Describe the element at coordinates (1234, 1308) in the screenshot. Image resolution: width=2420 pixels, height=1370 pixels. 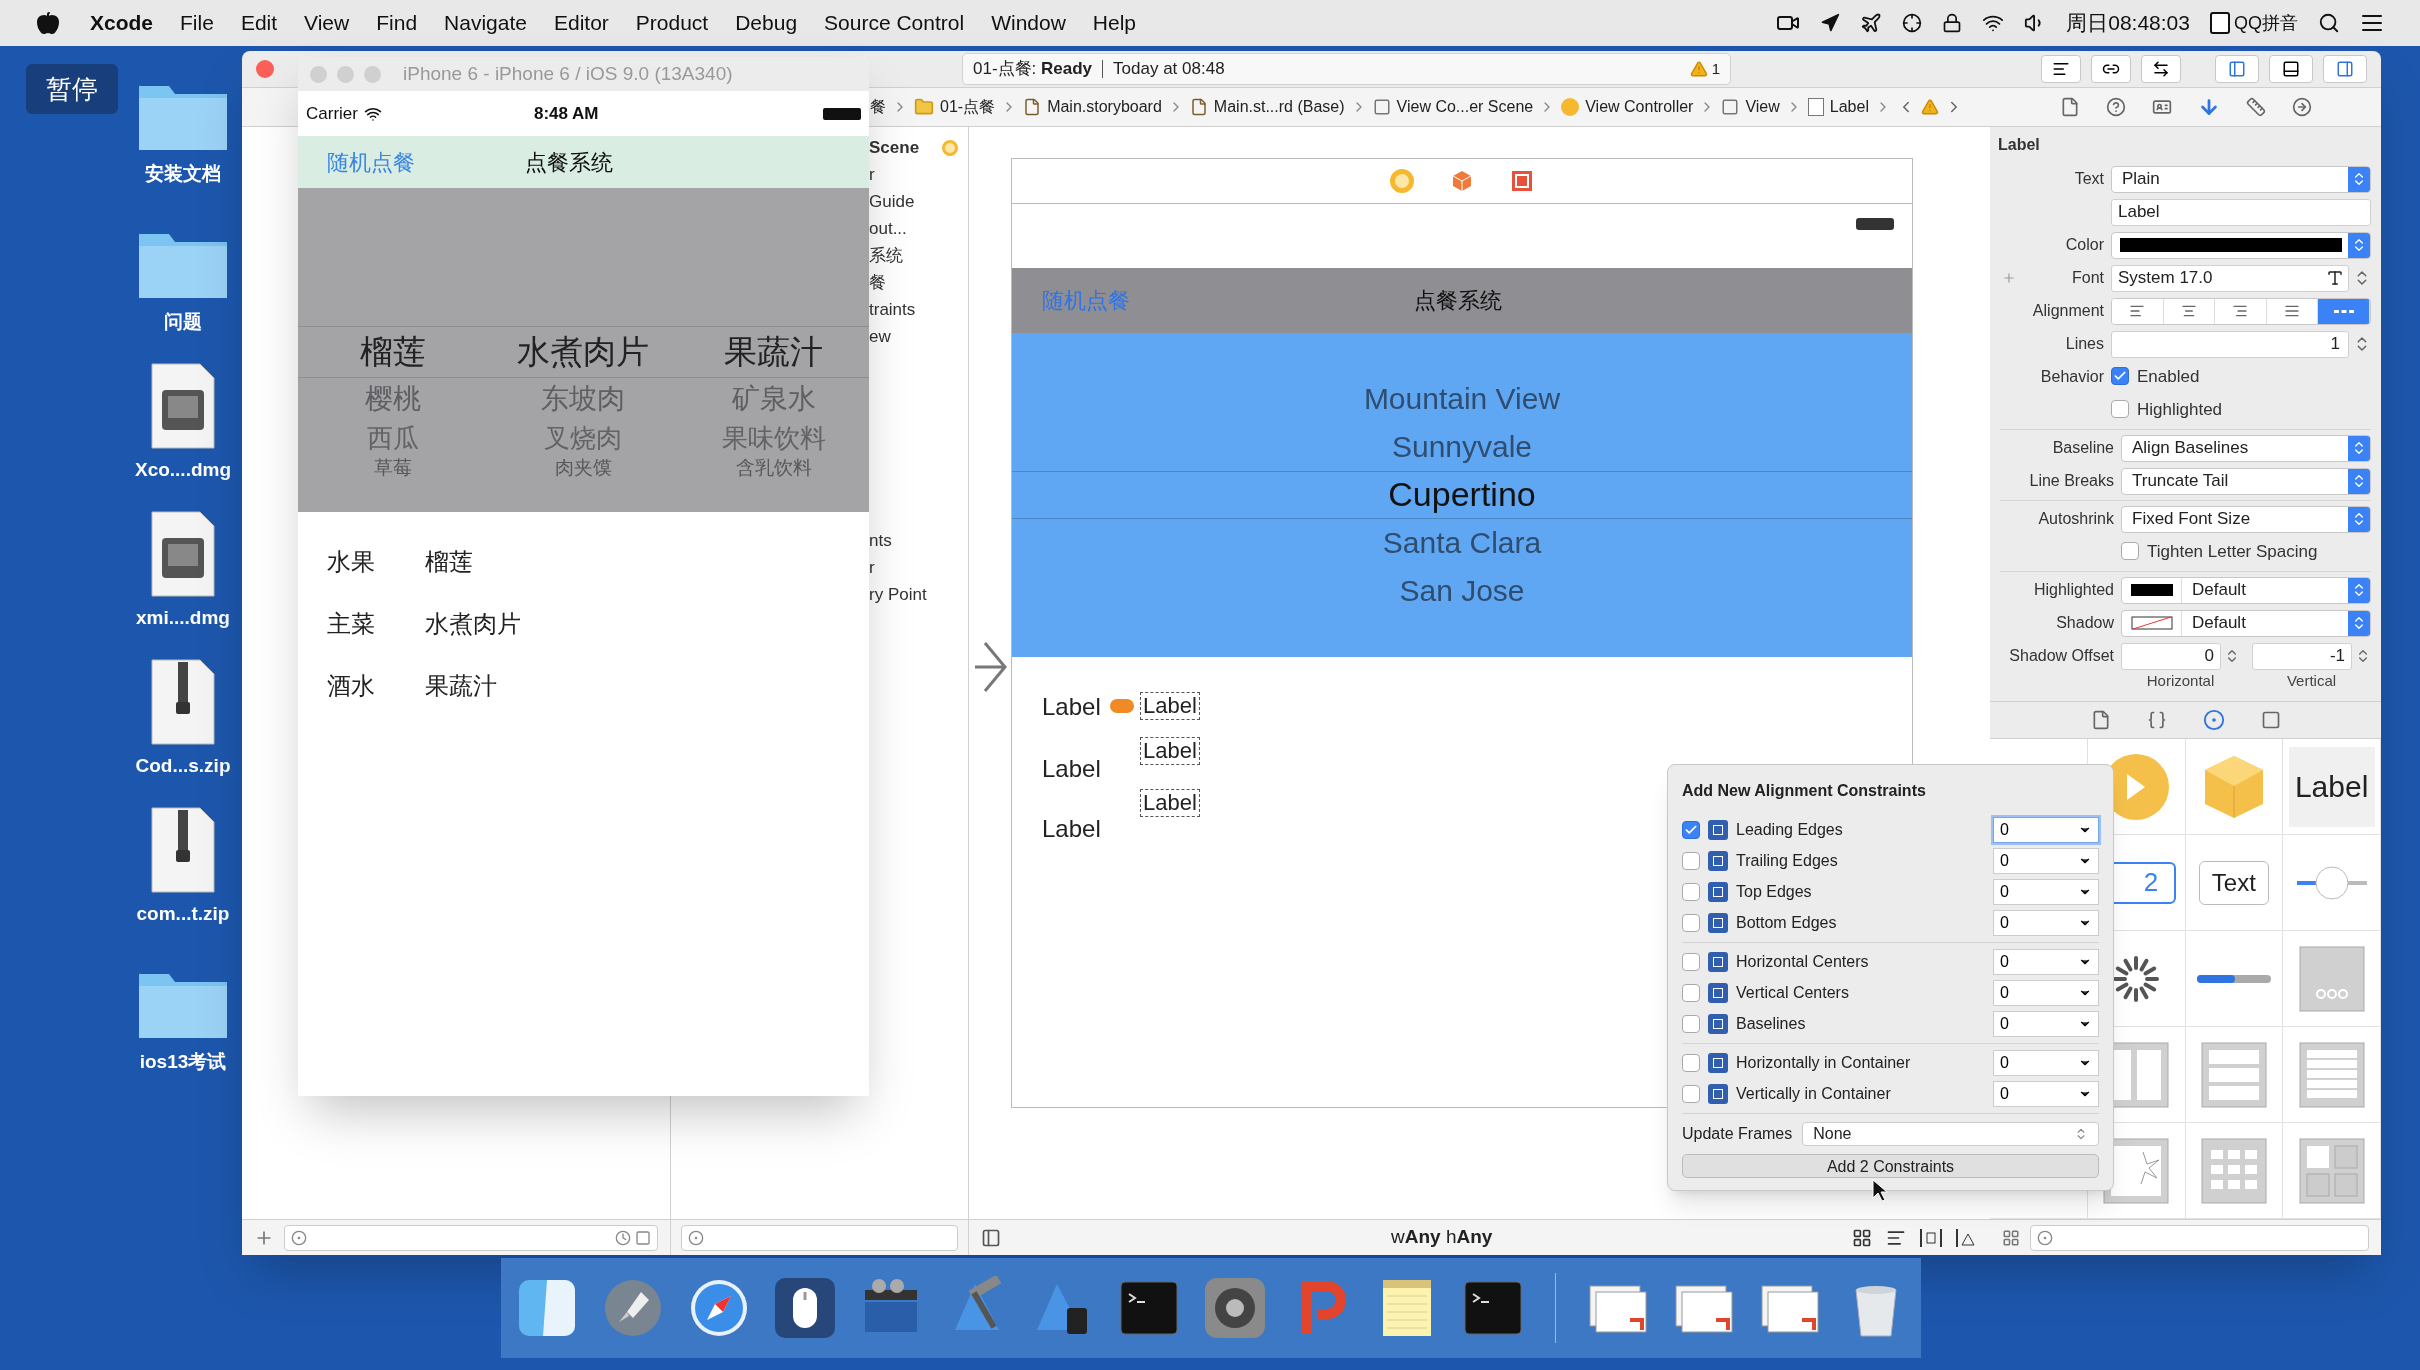
I see `gear-icon` at that location.